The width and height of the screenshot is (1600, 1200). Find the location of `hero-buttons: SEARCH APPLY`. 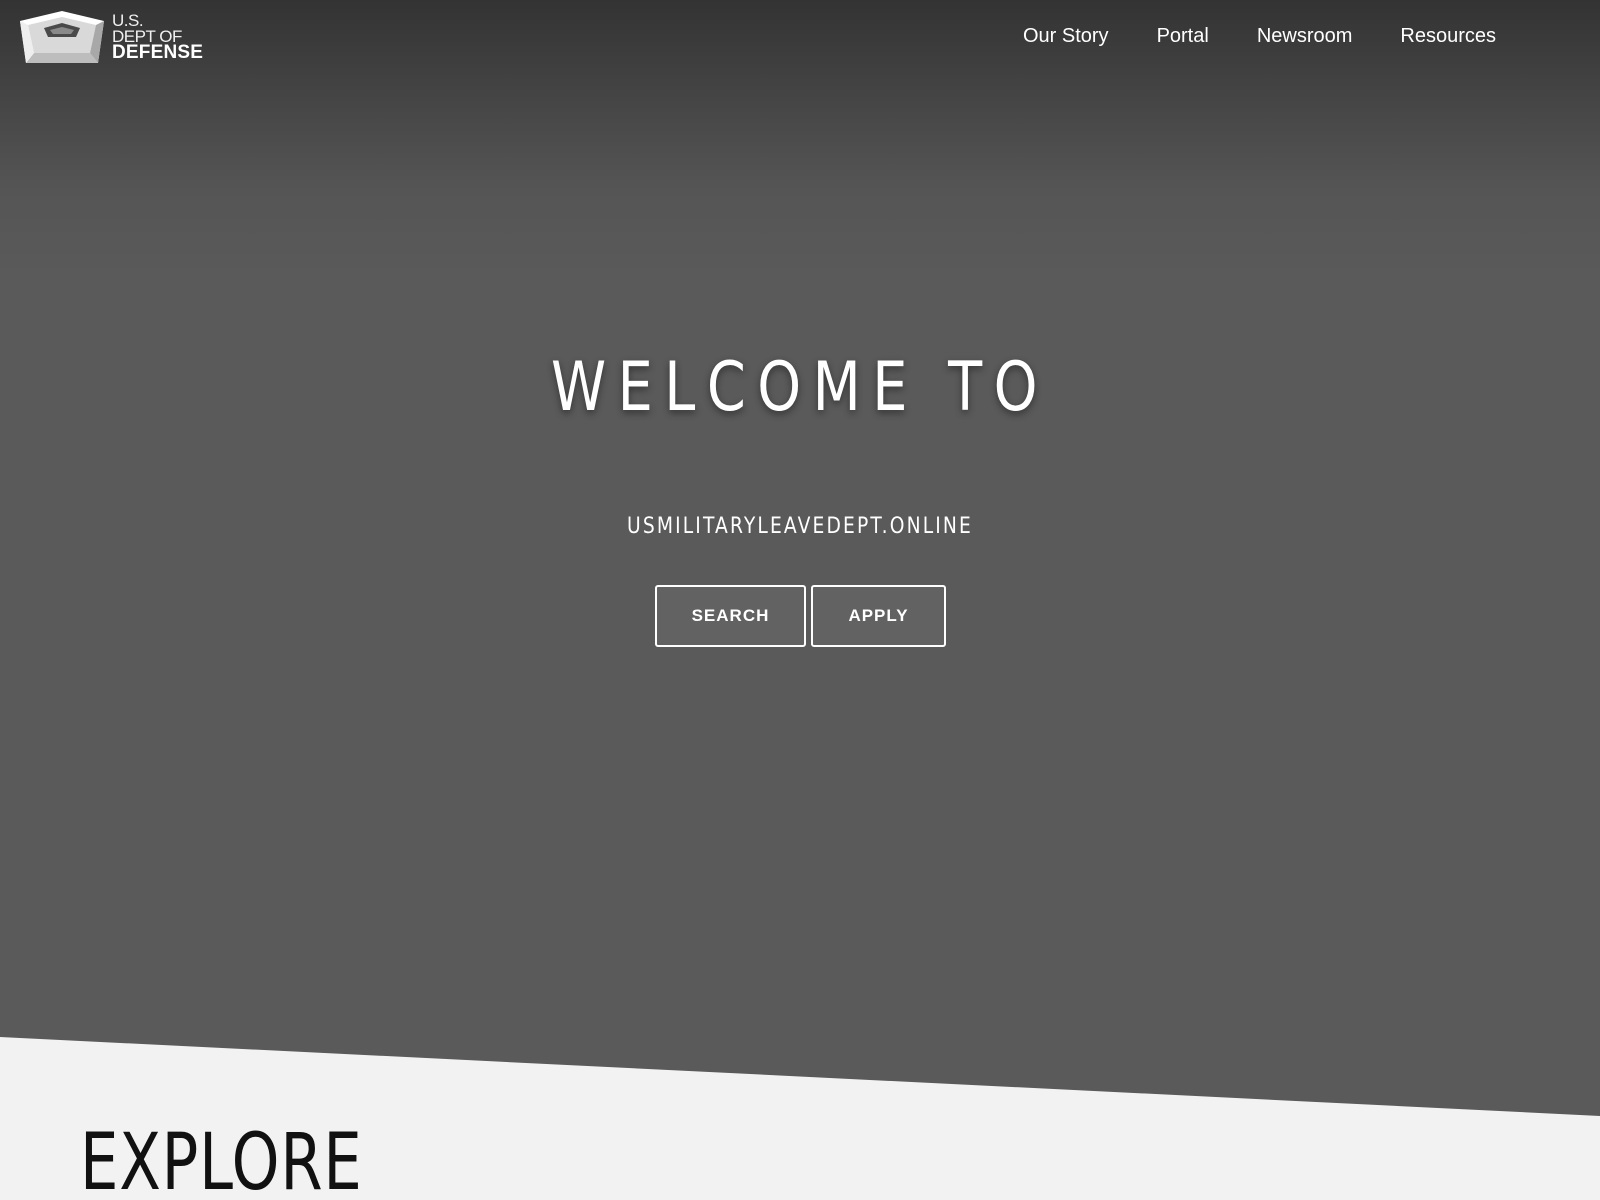

hero-buttons: SEARCH APPLY is located at coordinates (800, 616).